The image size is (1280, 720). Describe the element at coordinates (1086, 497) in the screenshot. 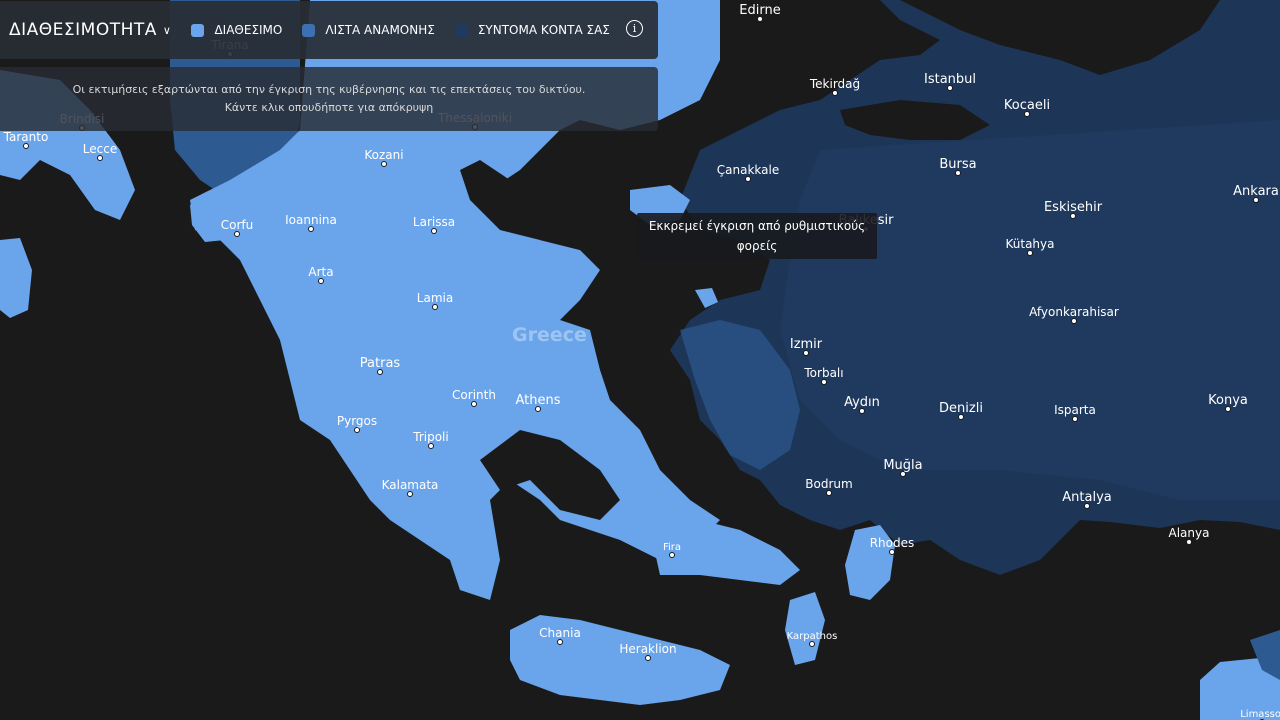

I see `city-label: Antalya` at that location.